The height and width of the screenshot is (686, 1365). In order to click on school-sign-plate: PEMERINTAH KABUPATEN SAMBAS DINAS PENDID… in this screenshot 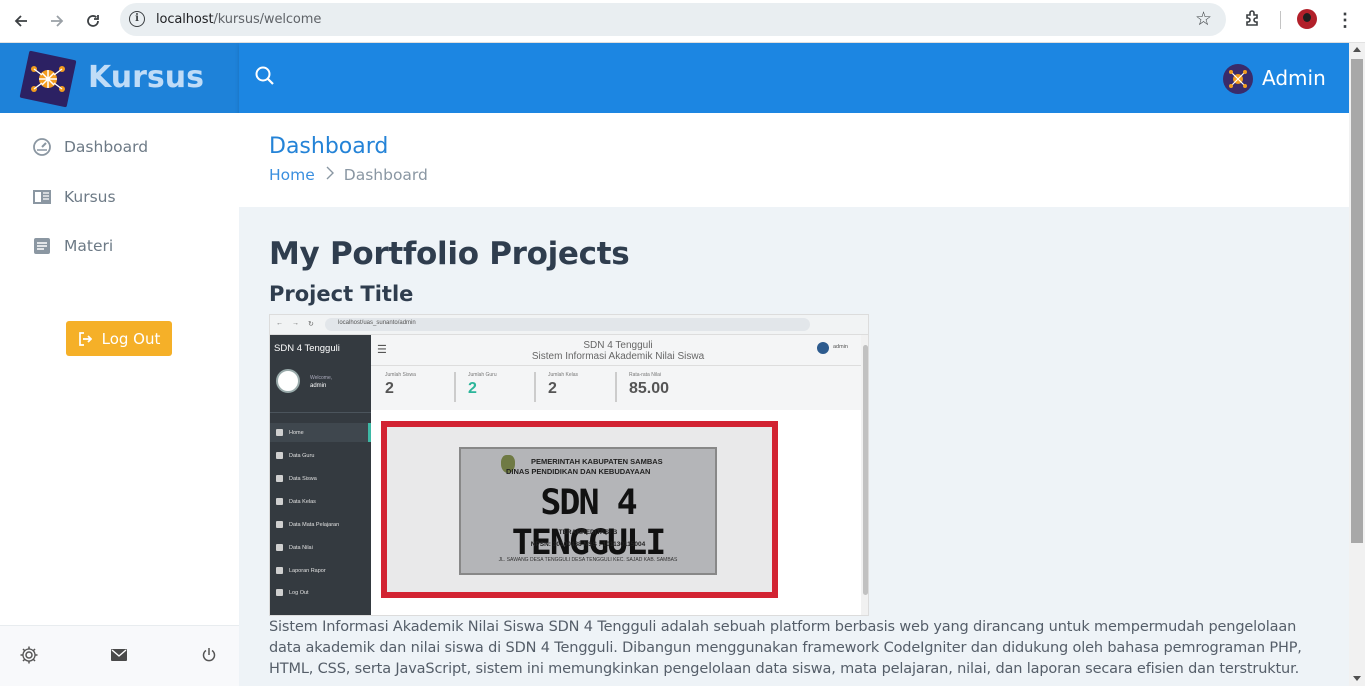, I will do `click(588, 511)`.